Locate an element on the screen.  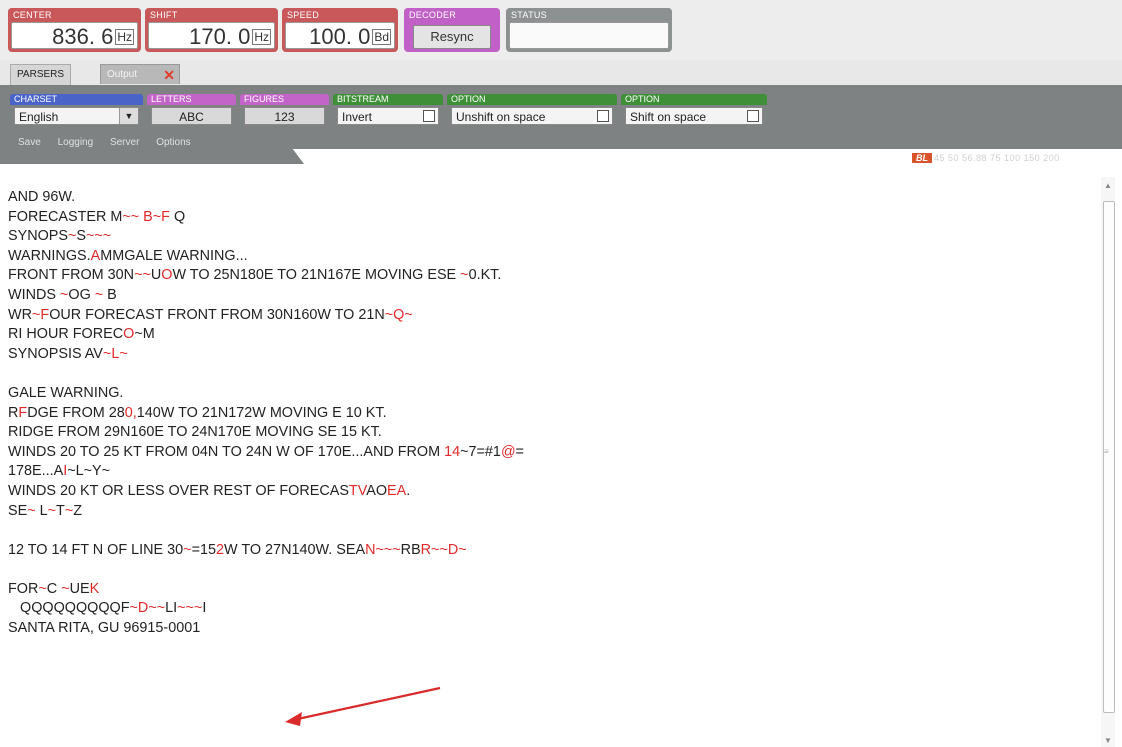
annotation-arrow is located at coordinates (363, 706).